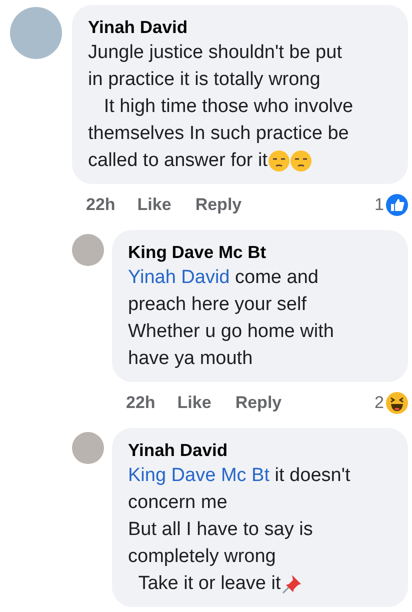 The height and width of the screenshot is (612, 412). What do you see at coordinates (261, 252) in the screenshot?
I see `author-name: King Dave Mc Bt` at bounding box center [261, 252].